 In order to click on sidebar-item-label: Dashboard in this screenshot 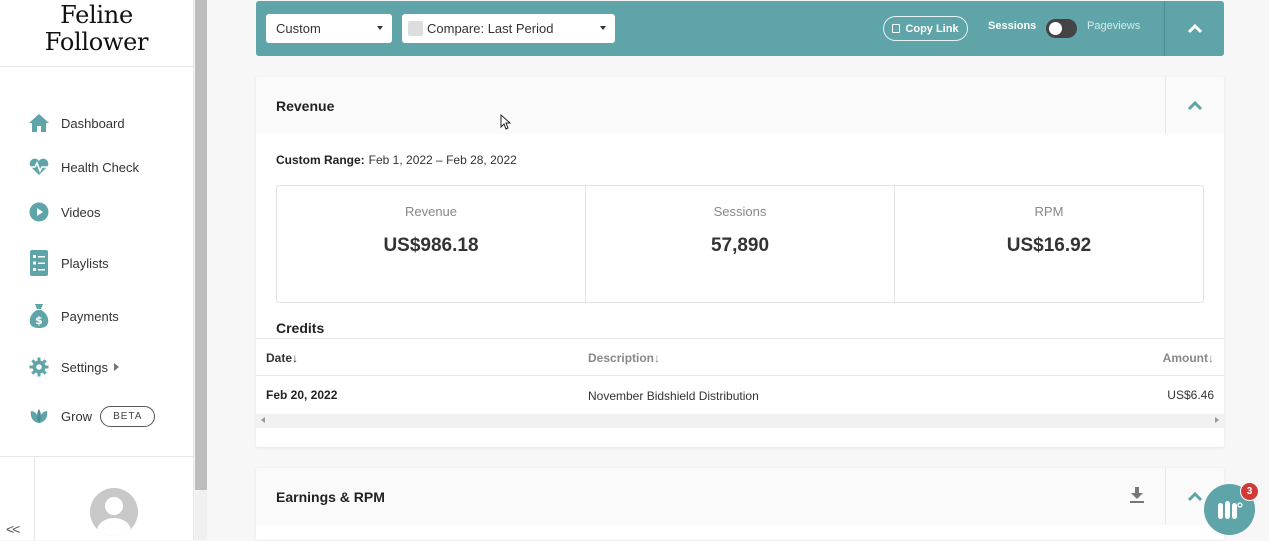, I will do `click(93, 123)`.